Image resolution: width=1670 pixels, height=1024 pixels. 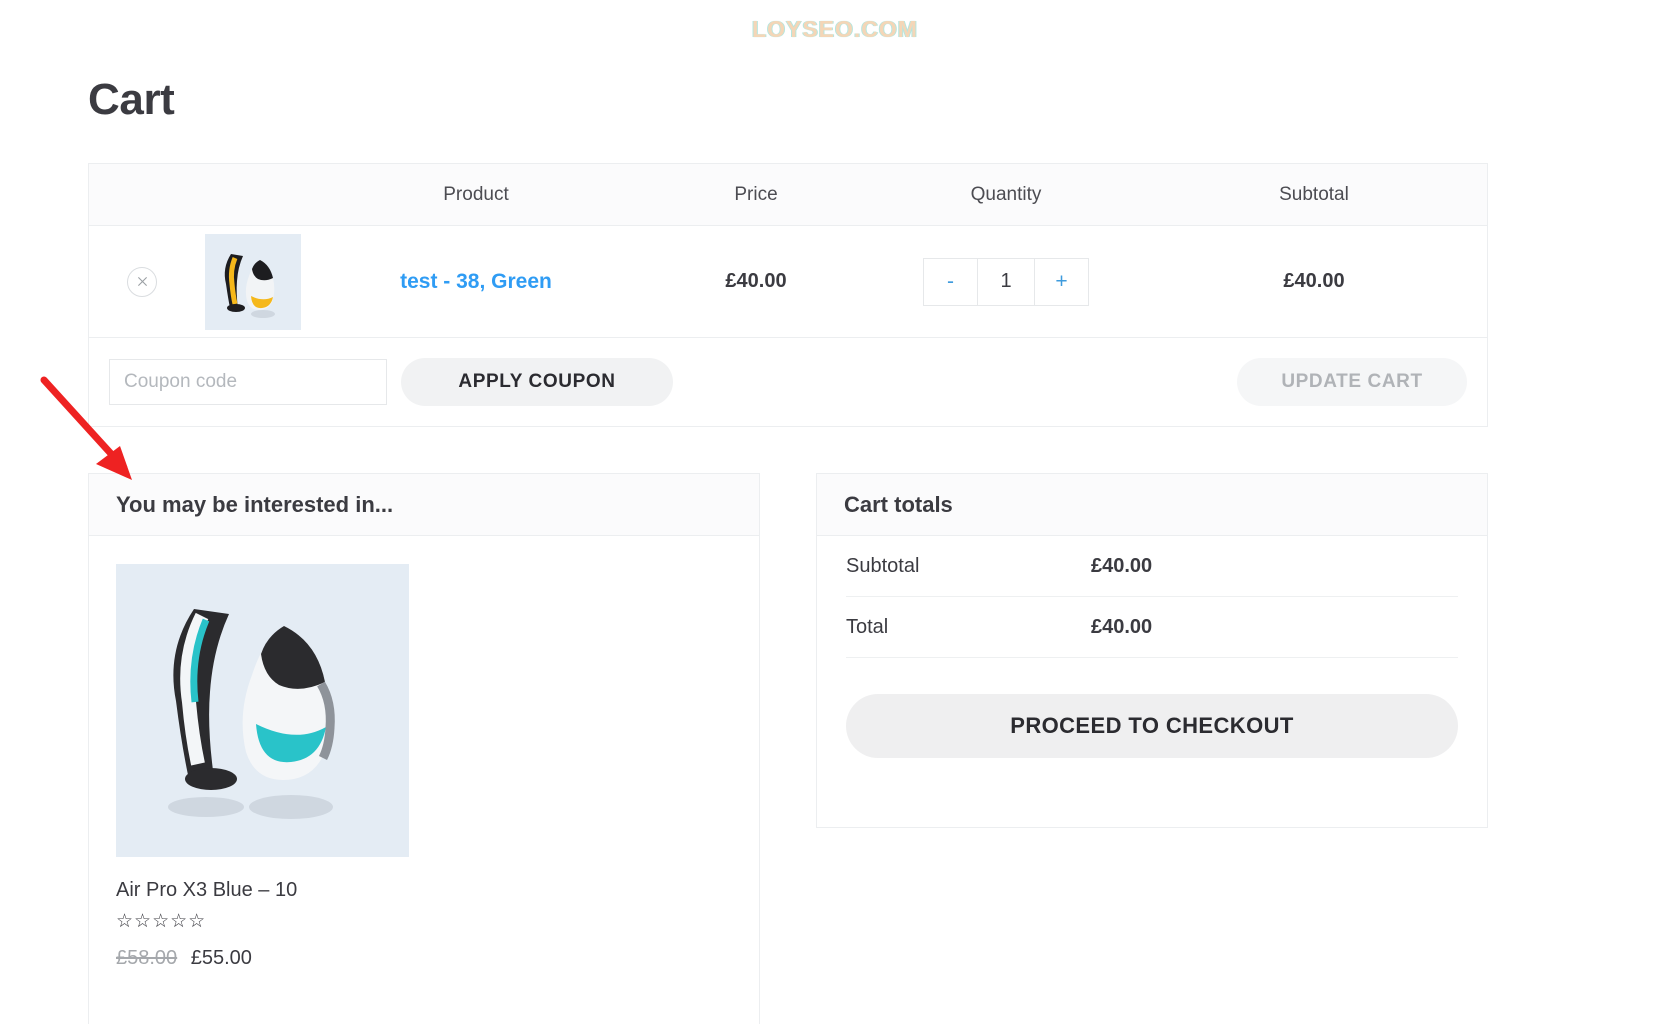 I want to click on total-value: £40.00, so click(x=1122, y=626).